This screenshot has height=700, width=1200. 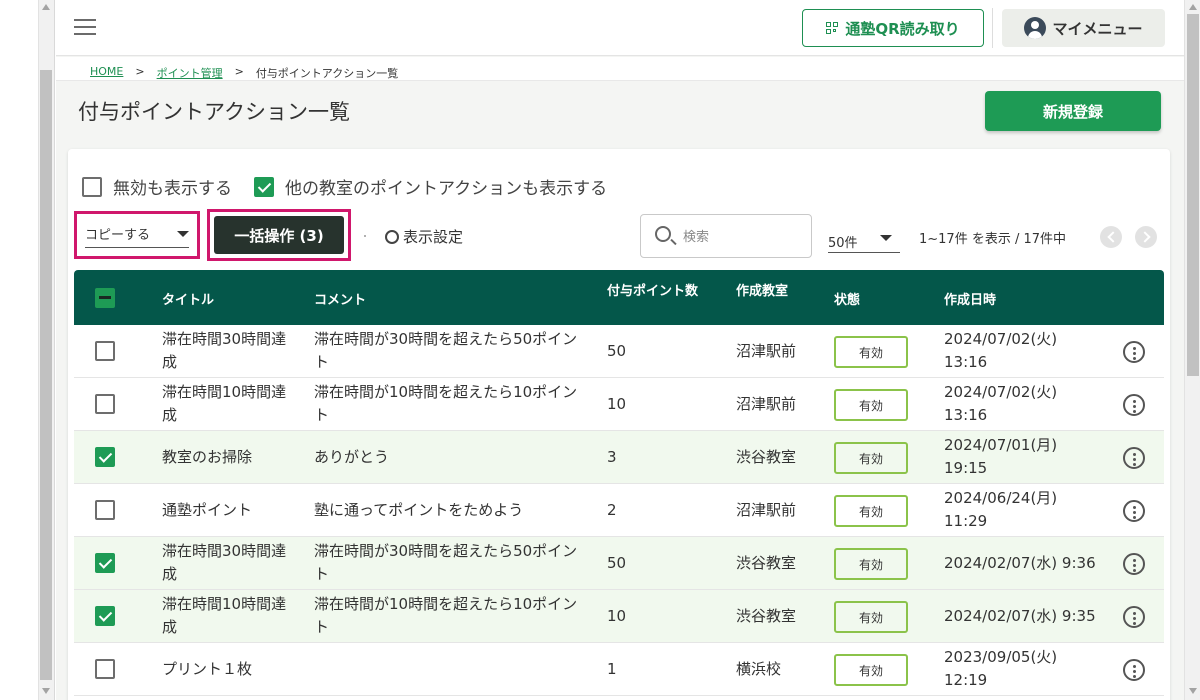 What do you see at coordinates (847, 298) in the screenshot?
I see `header-status: 状態` at bounding box center [847, 298].